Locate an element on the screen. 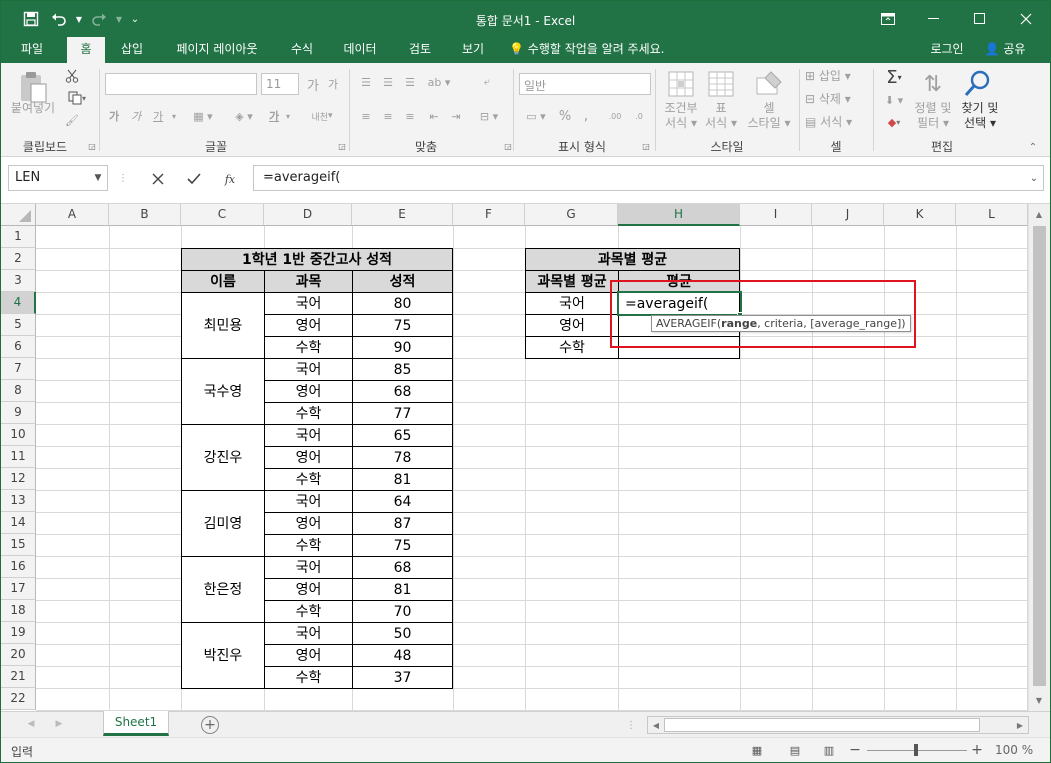 This screenshot has height=763, width=1051. tab-data: 데이터 is located at coordinates (360, 50).